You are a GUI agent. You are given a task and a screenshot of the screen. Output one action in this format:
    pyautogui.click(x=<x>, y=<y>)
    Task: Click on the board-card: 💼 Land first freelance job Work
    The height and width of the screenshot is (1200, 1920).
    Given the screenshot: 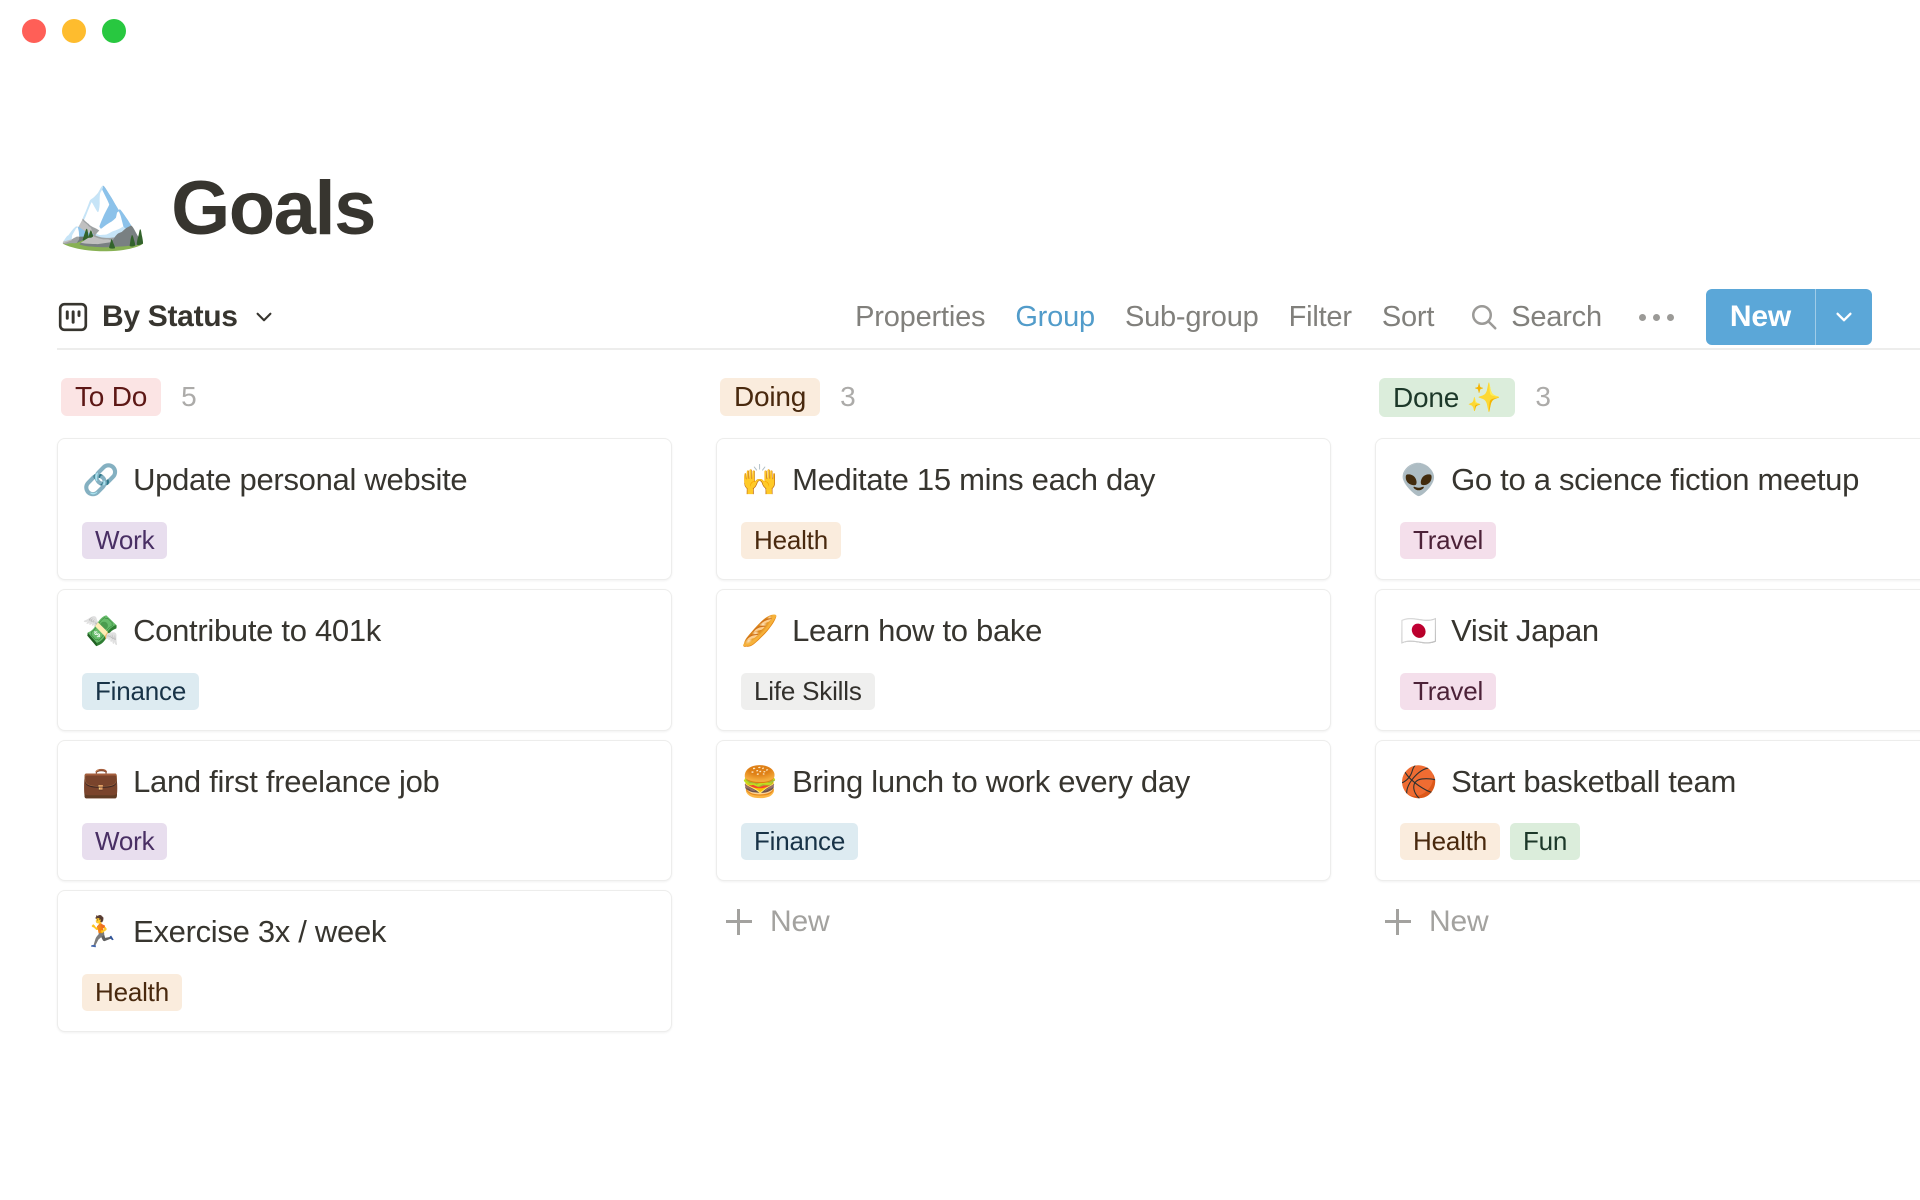 What is the action you would take?
    pyautogui.click(x=364, y=810)
    